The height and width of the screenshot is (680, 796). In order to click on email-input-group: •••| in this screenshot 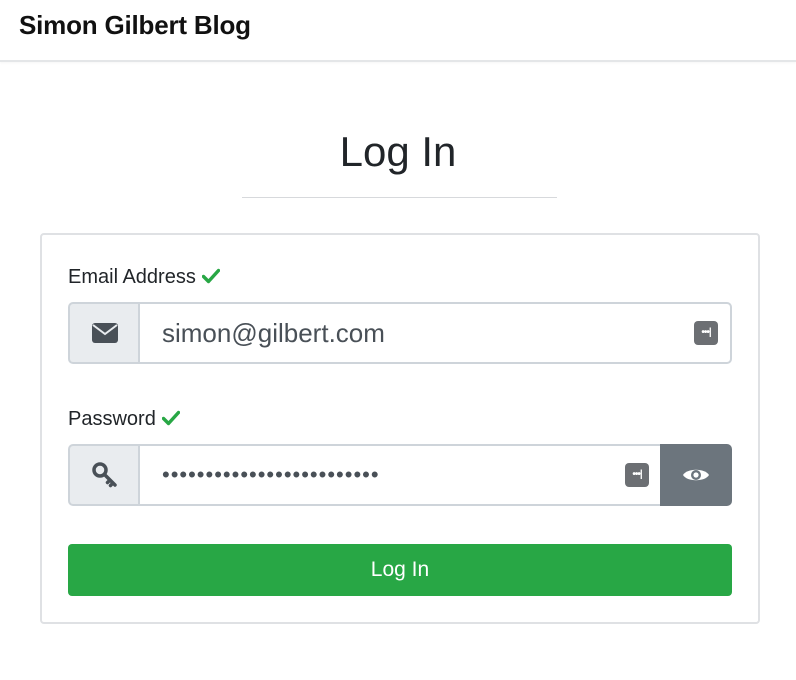, I will do `click(400, 333)`.